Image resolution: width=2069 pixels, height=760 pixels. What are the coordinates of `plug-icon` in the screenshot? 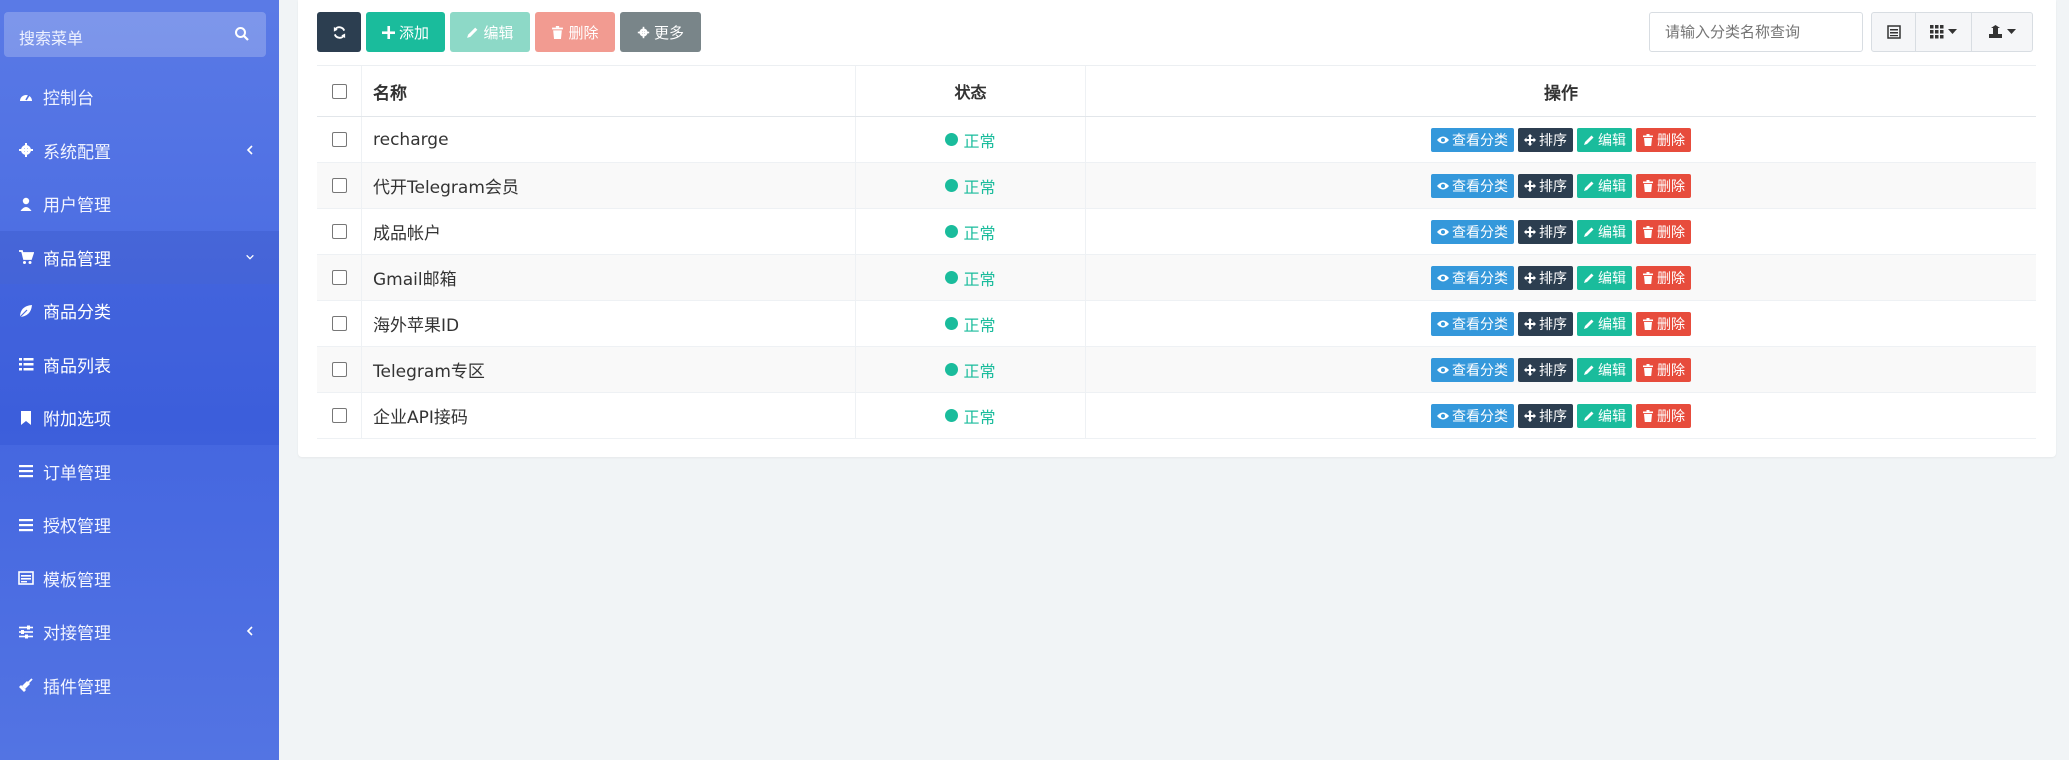 It's located at (26, 685).